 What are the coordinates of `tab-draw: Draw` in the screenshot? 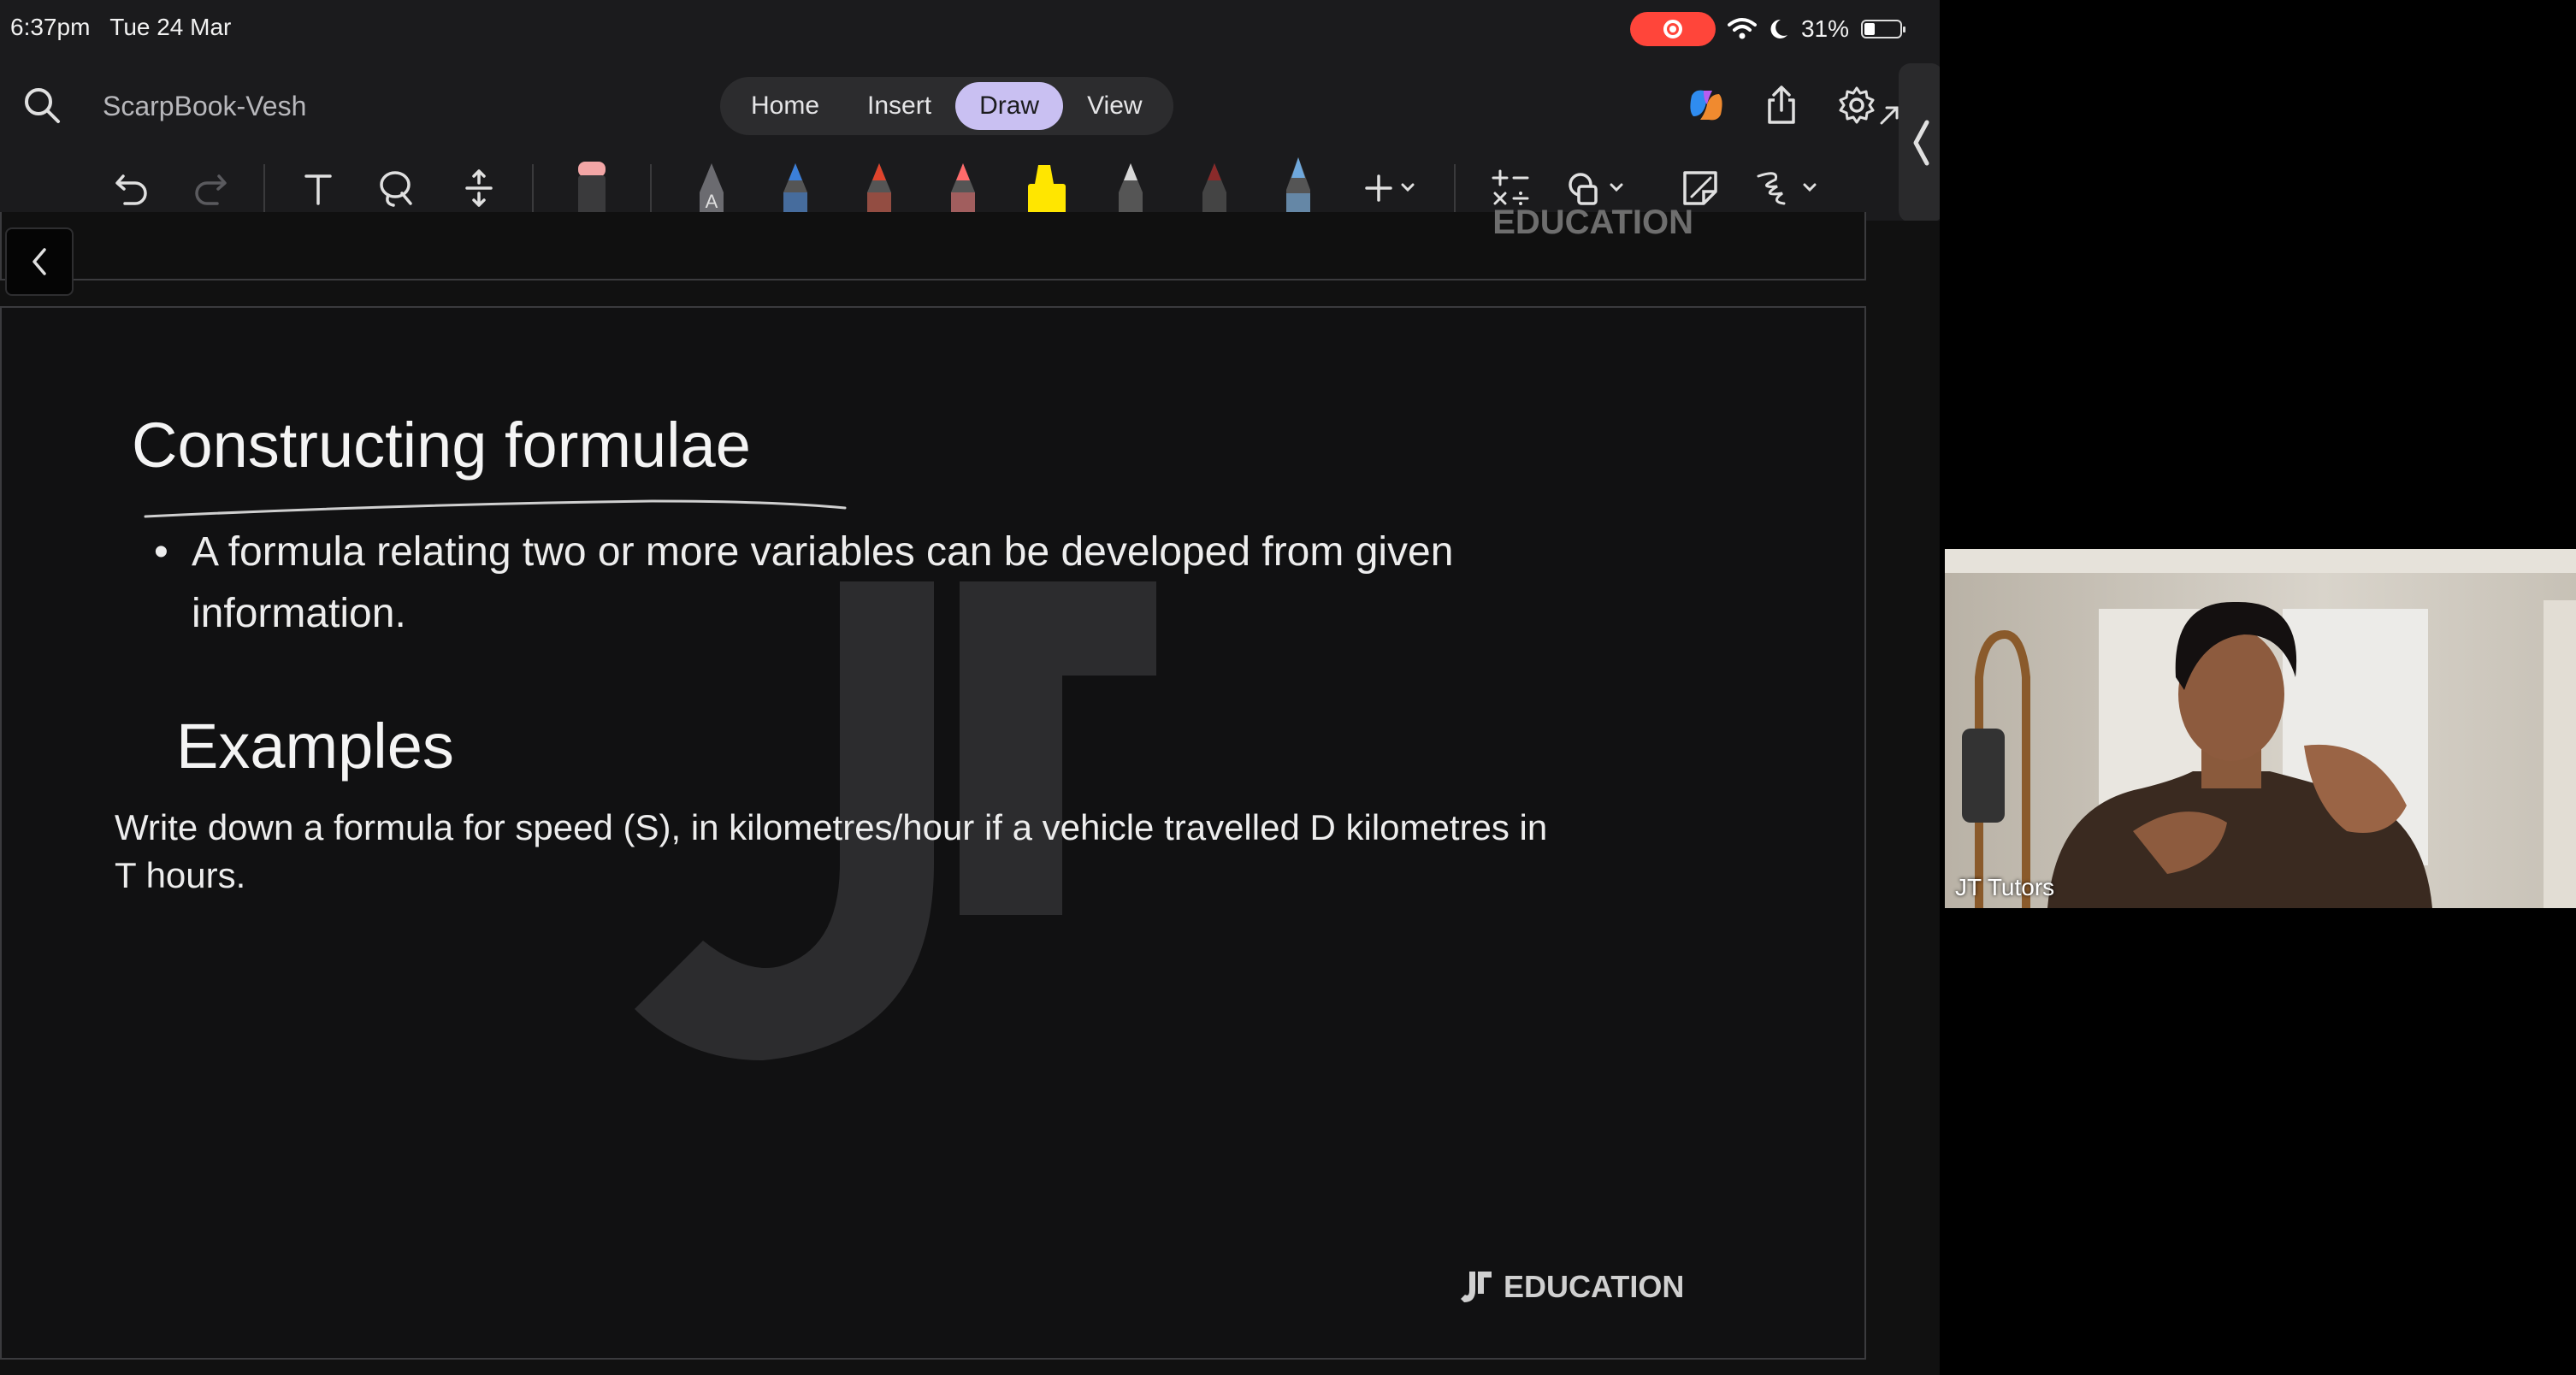 It's located at (1009, 106).